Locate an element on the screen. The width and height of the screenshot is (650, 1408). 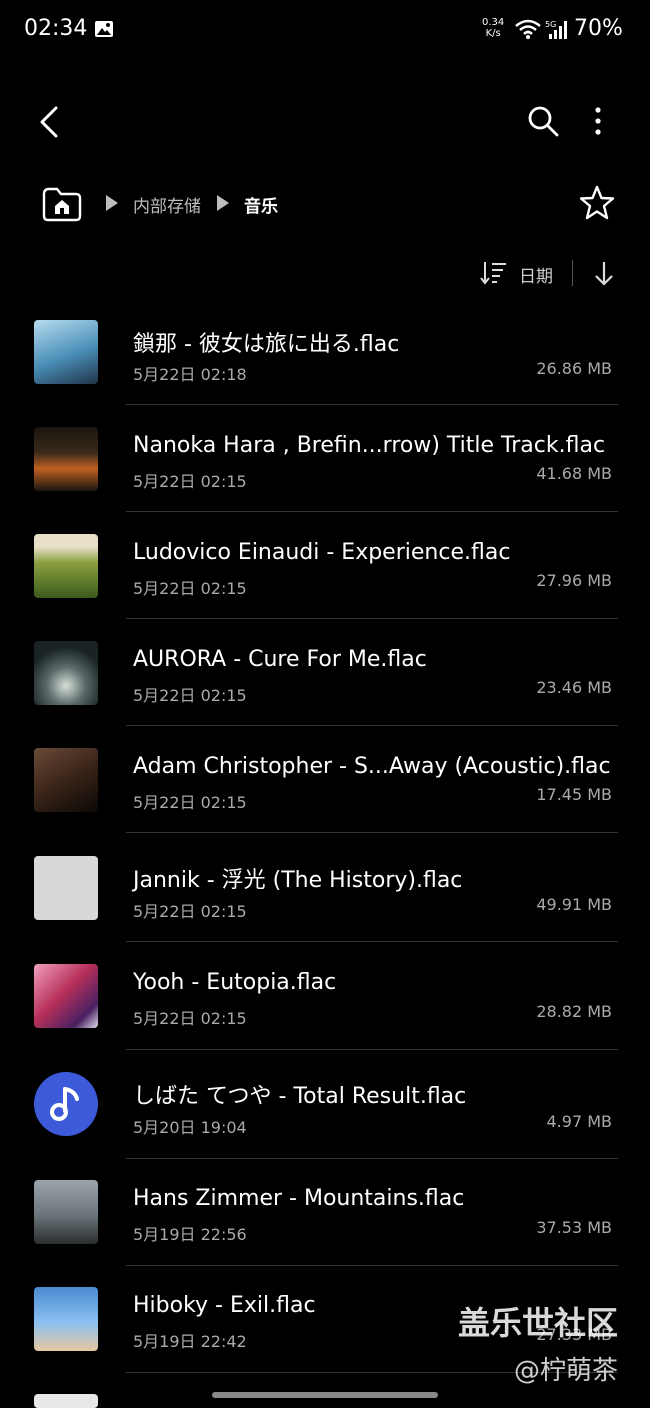
file-name: AURORA - Cure For Me.flac is located at coordinates (280, 659).